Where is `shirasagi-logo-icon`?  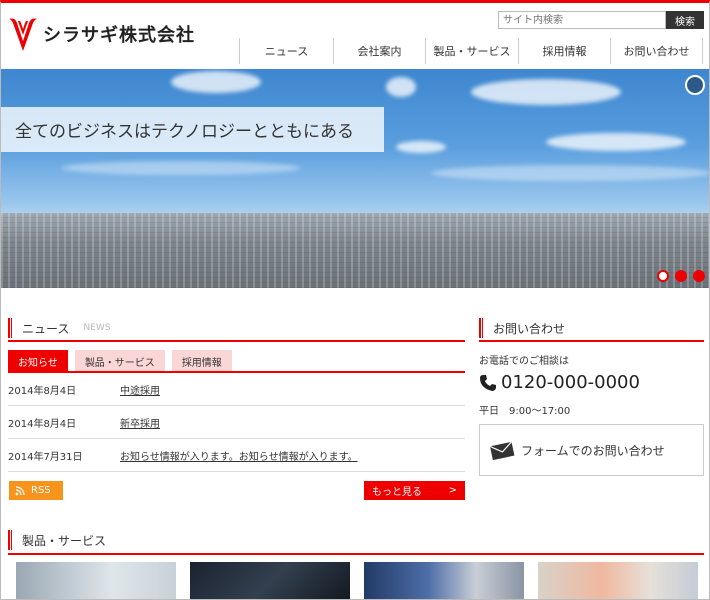
shirasagi-logo-icon is located at coordinates (23, 34).